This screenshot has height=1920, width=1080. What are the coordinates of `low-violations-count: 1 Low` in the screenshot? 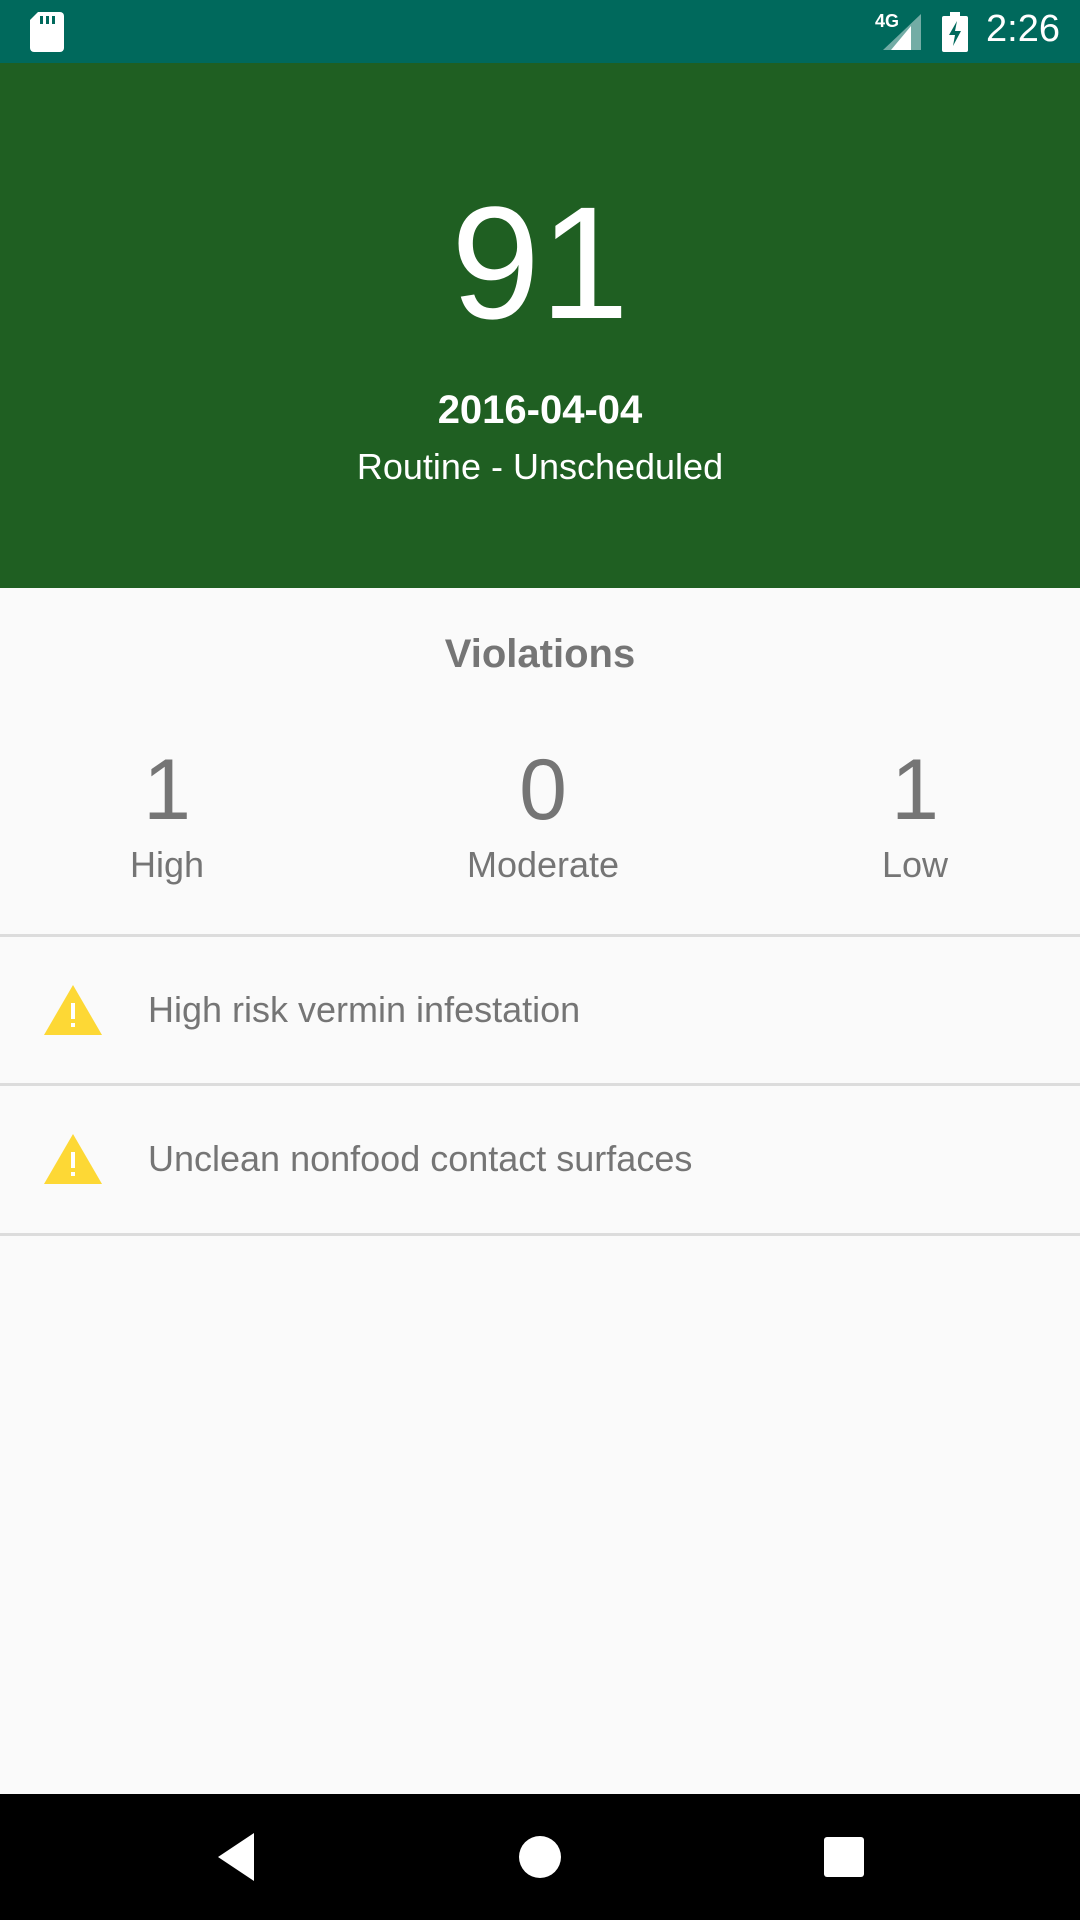 It's located at (915, 813).